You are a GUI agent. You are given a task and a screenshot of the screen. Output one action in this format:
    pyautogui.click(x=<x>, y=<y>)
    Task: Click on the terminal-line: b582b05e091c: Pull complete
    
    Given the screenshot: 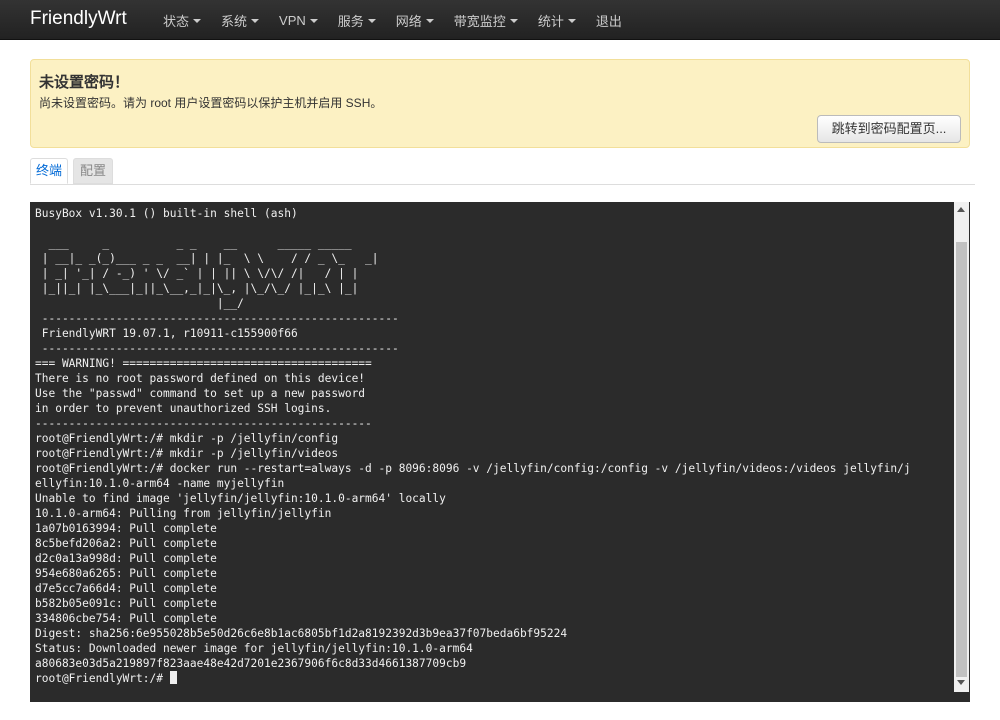 What is the action you would take?
    pyautogui.click(x=126, y=603)
    